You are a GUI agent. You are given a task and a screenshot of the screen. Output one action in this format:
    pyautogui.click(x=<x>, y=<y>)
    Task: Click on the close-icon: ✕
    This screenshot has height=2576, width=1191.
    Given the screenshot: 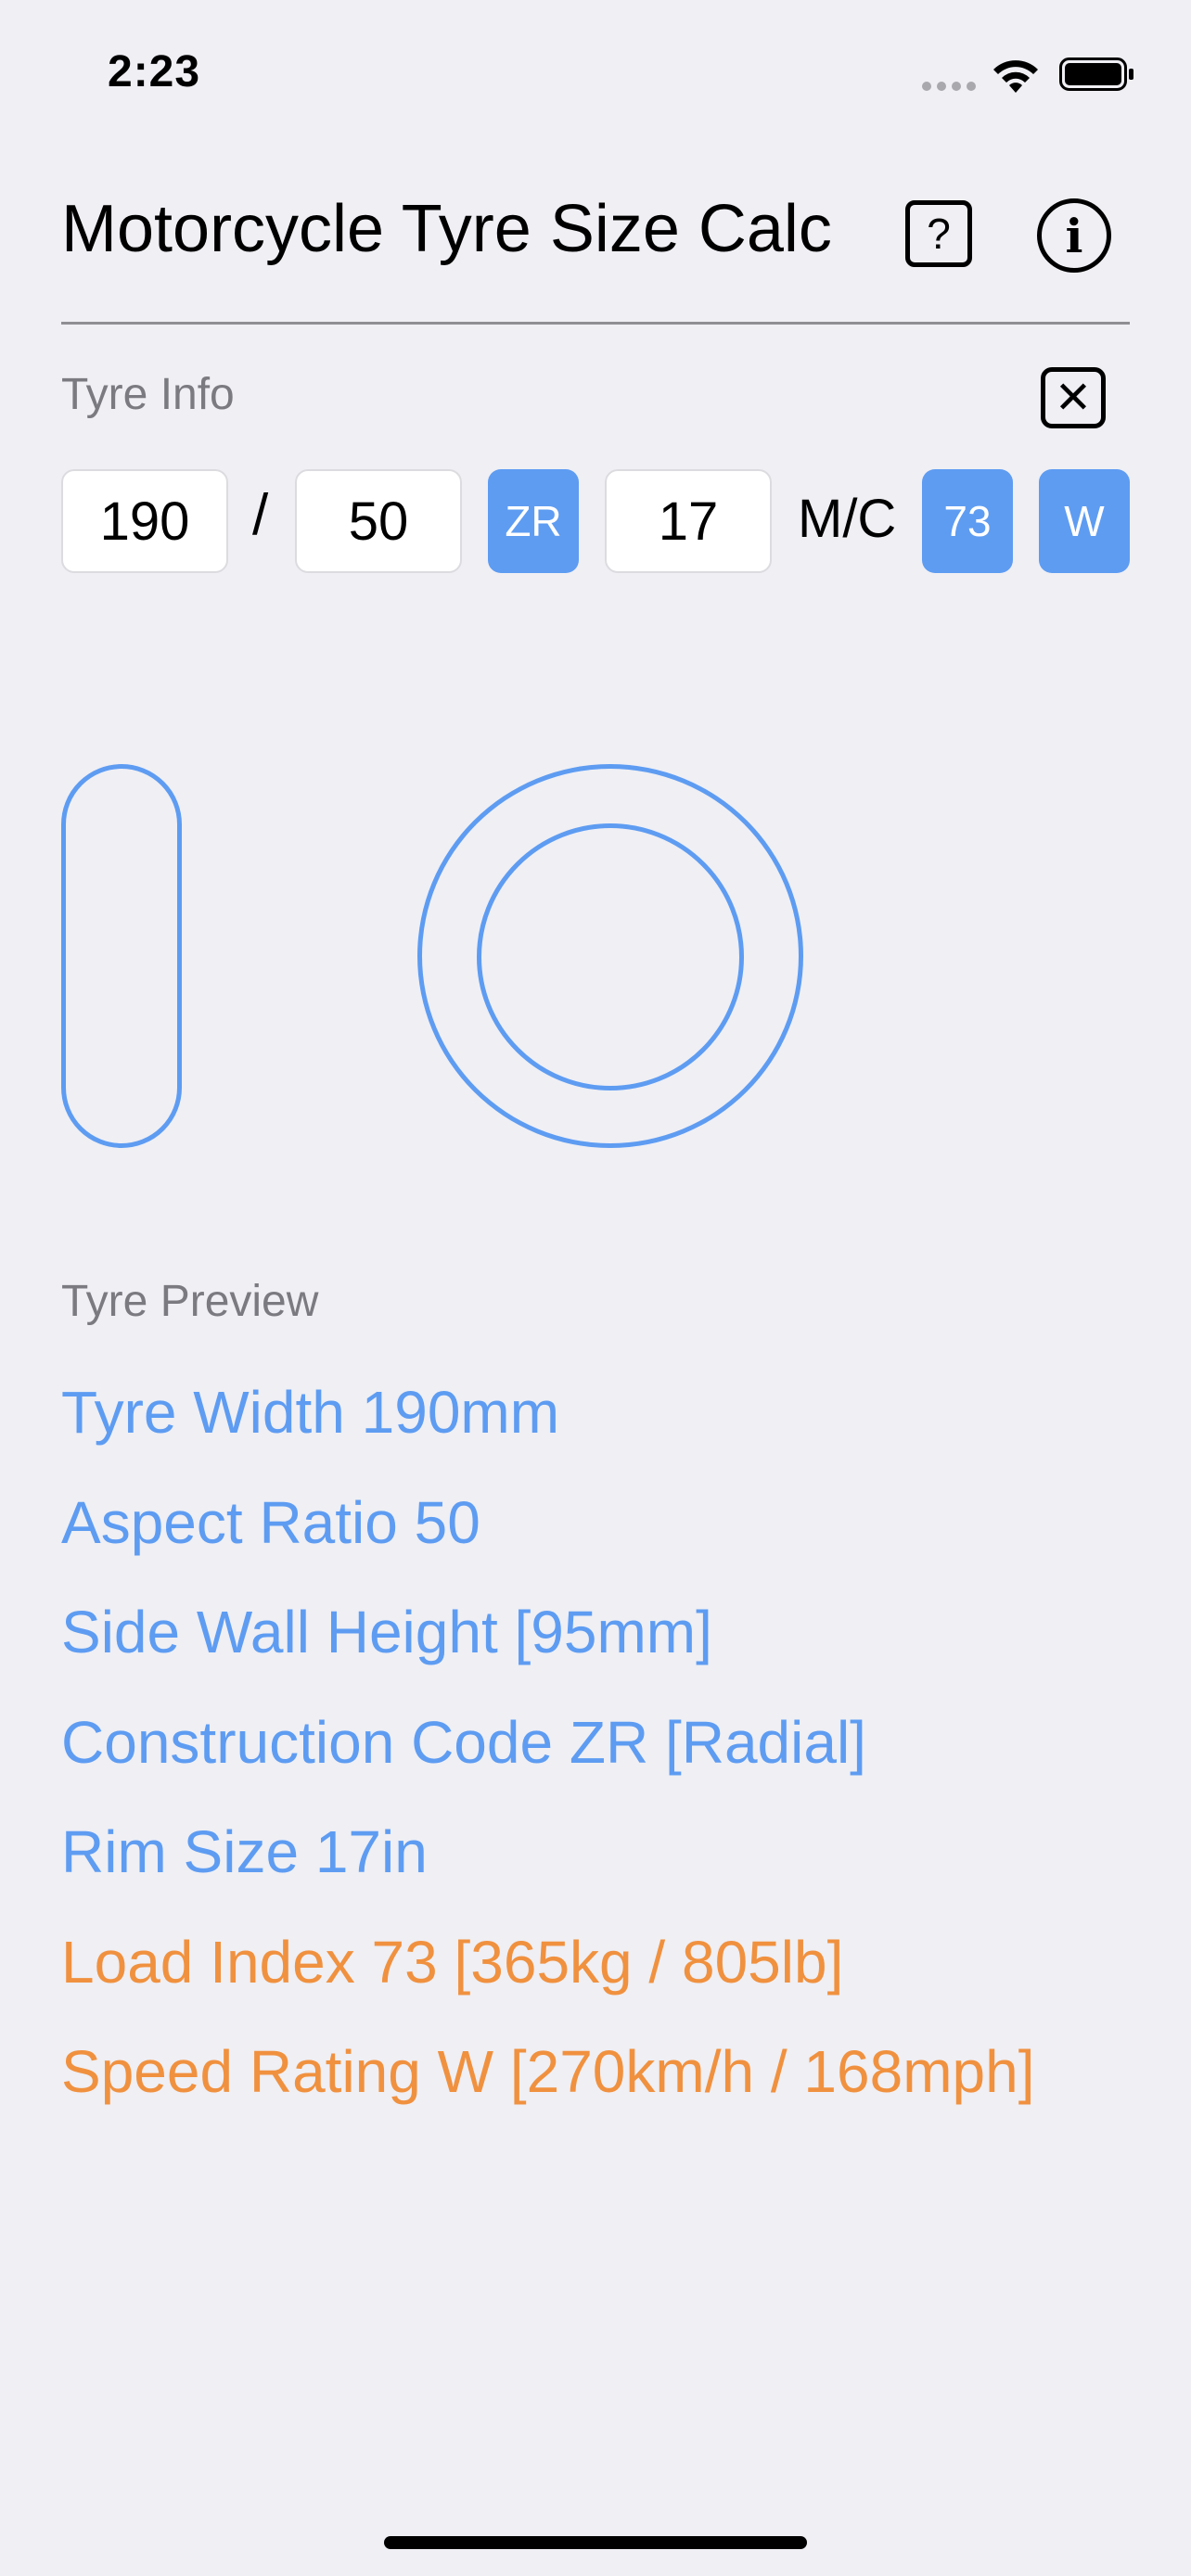 What is the action you would take?
    pyautogui.click(x=1073, y=398)
    